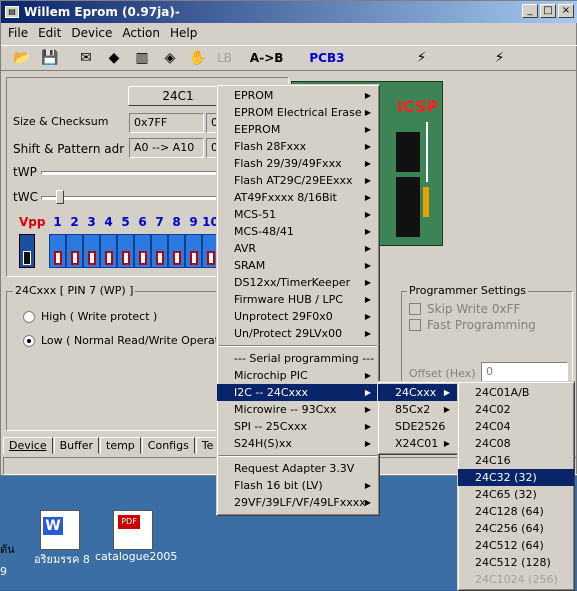  What do you see at coordinates (418, 443) in the screenshot?
I see `menu-item-x24c01: X24C01 ▶` at bounding box center [418, 443].